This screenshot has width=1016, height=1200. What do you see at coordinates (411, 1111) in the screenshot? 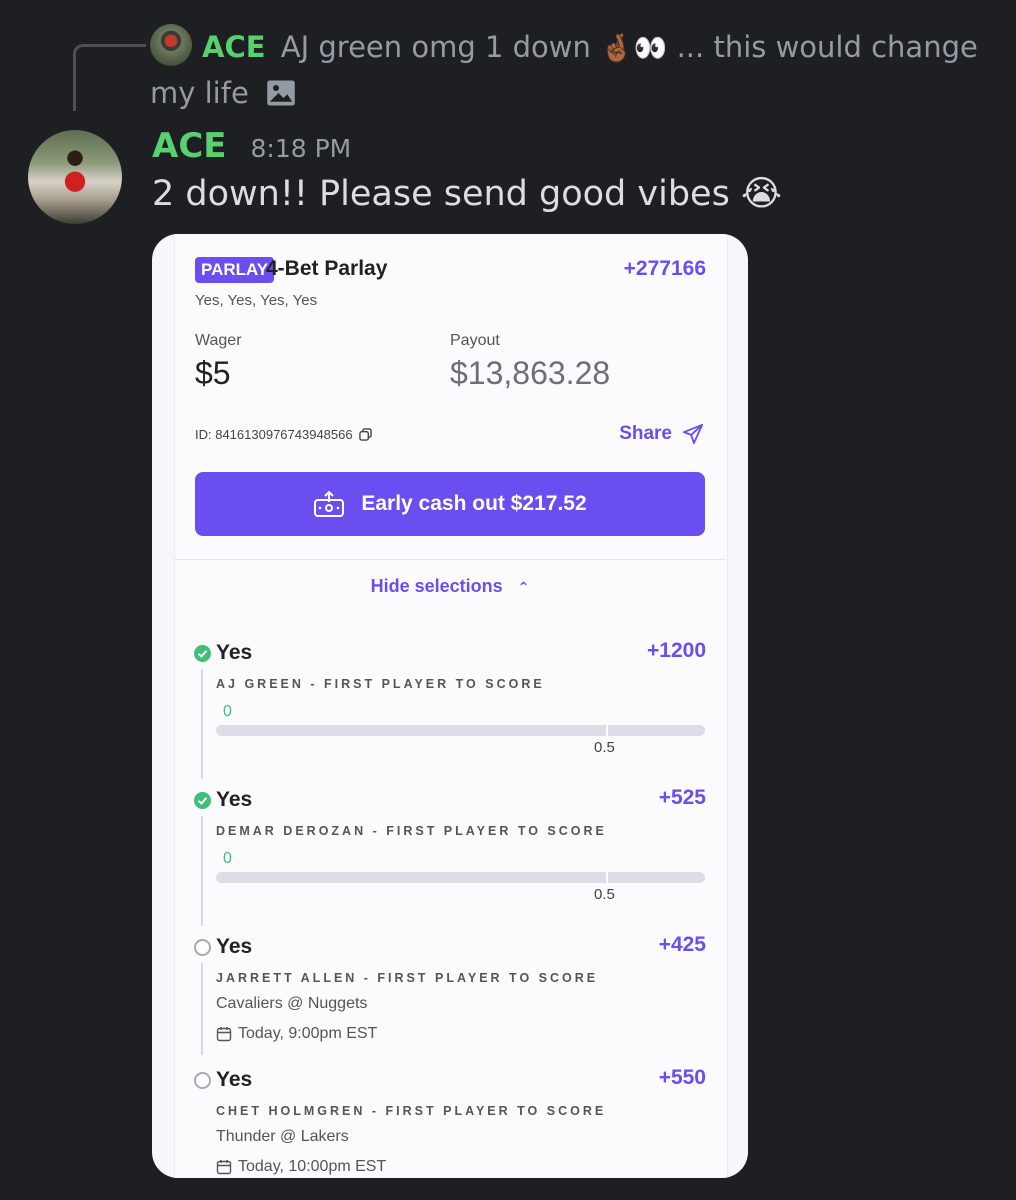
I see `leg-market: CHET HOLMGREN - FIRST PLAYER TO SCORE` at bounding box center [411, 1111].